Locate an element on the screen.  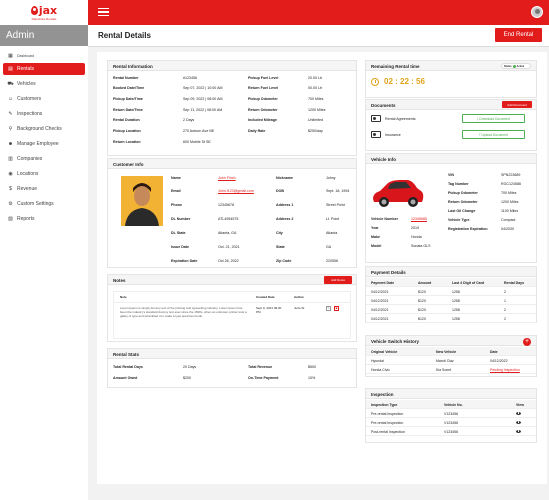
field-value: Sep 07, 2022 | 10:00 AM is located at coordinates (203, 88).